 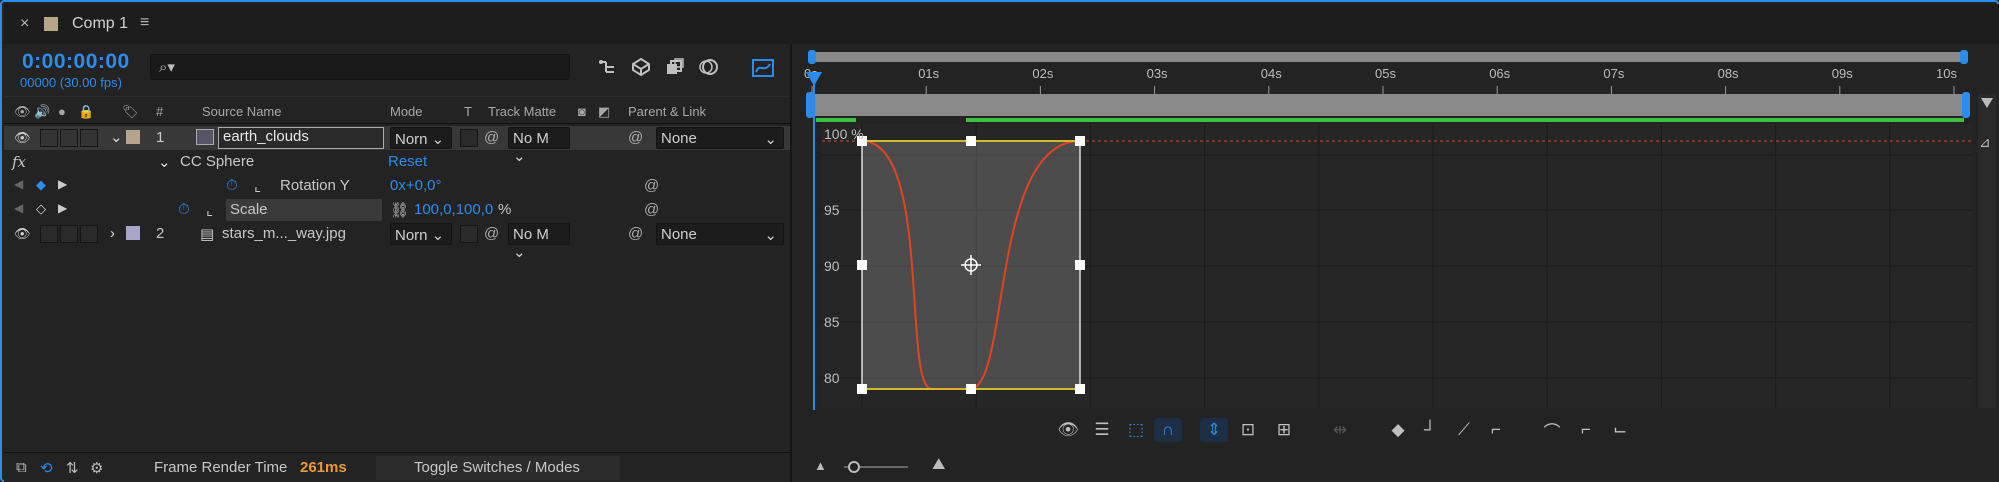 What do you see at coordinates (19, 162) in the screenshot?
I see `fx-icon: fx` at bounding box center [19, 162].